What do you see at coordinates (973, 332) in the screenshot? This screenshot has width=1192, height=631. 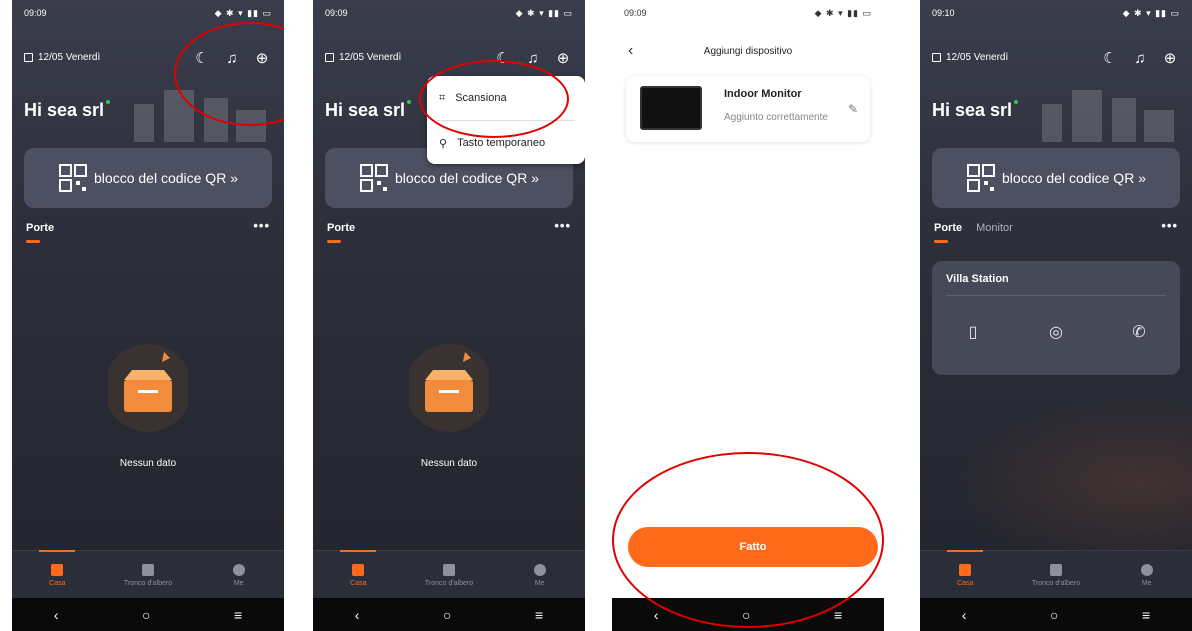 I see `door-icon: ▯` at bounding box center [973, 332].